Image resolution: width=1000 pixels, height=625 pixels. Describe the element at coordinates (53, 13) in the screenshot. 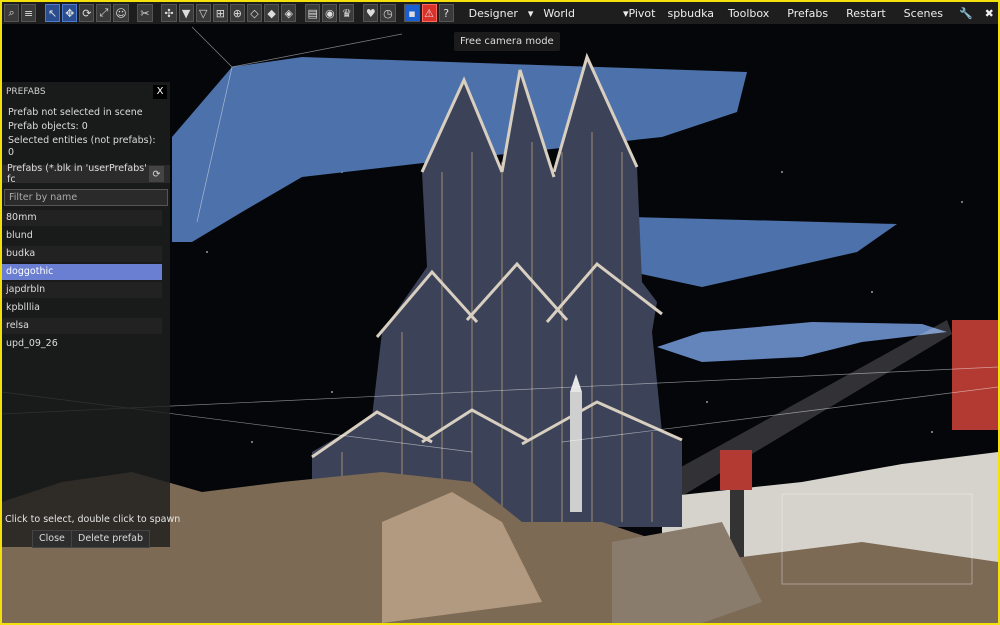

I see `select-icon: ↖` at that location.